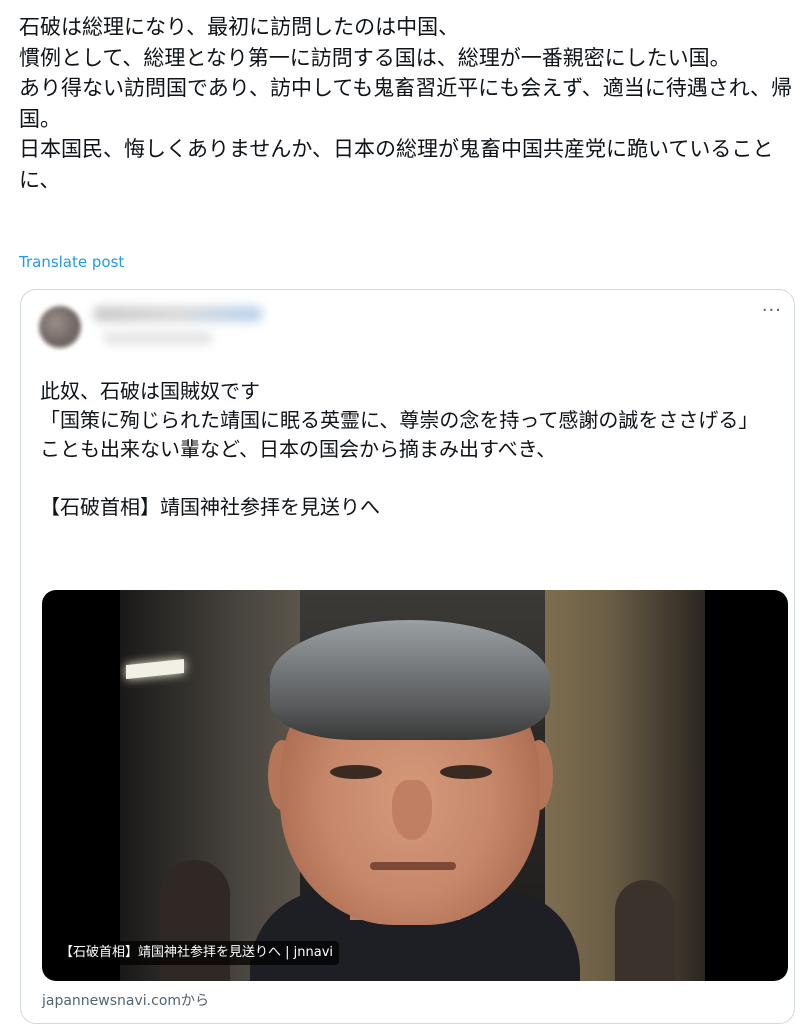 The width and height of the screenshot is (808, 1036). Describe the element at coordinates (412, 810) in the screenshot. I see `photo-nose` at that location.